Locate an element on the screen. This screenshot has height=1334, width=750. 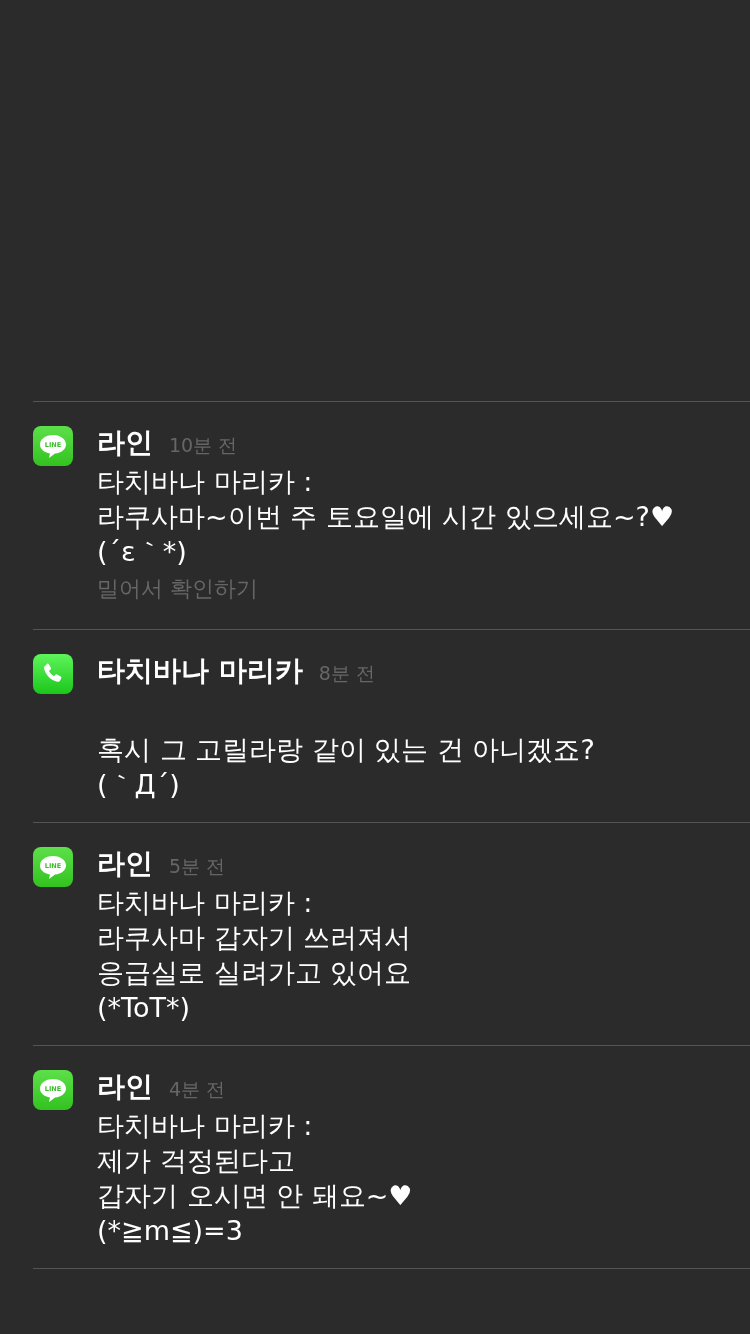
message-line: 갑자기 오시면 안 돼요~♥ is located at coordinates (255, 1196).